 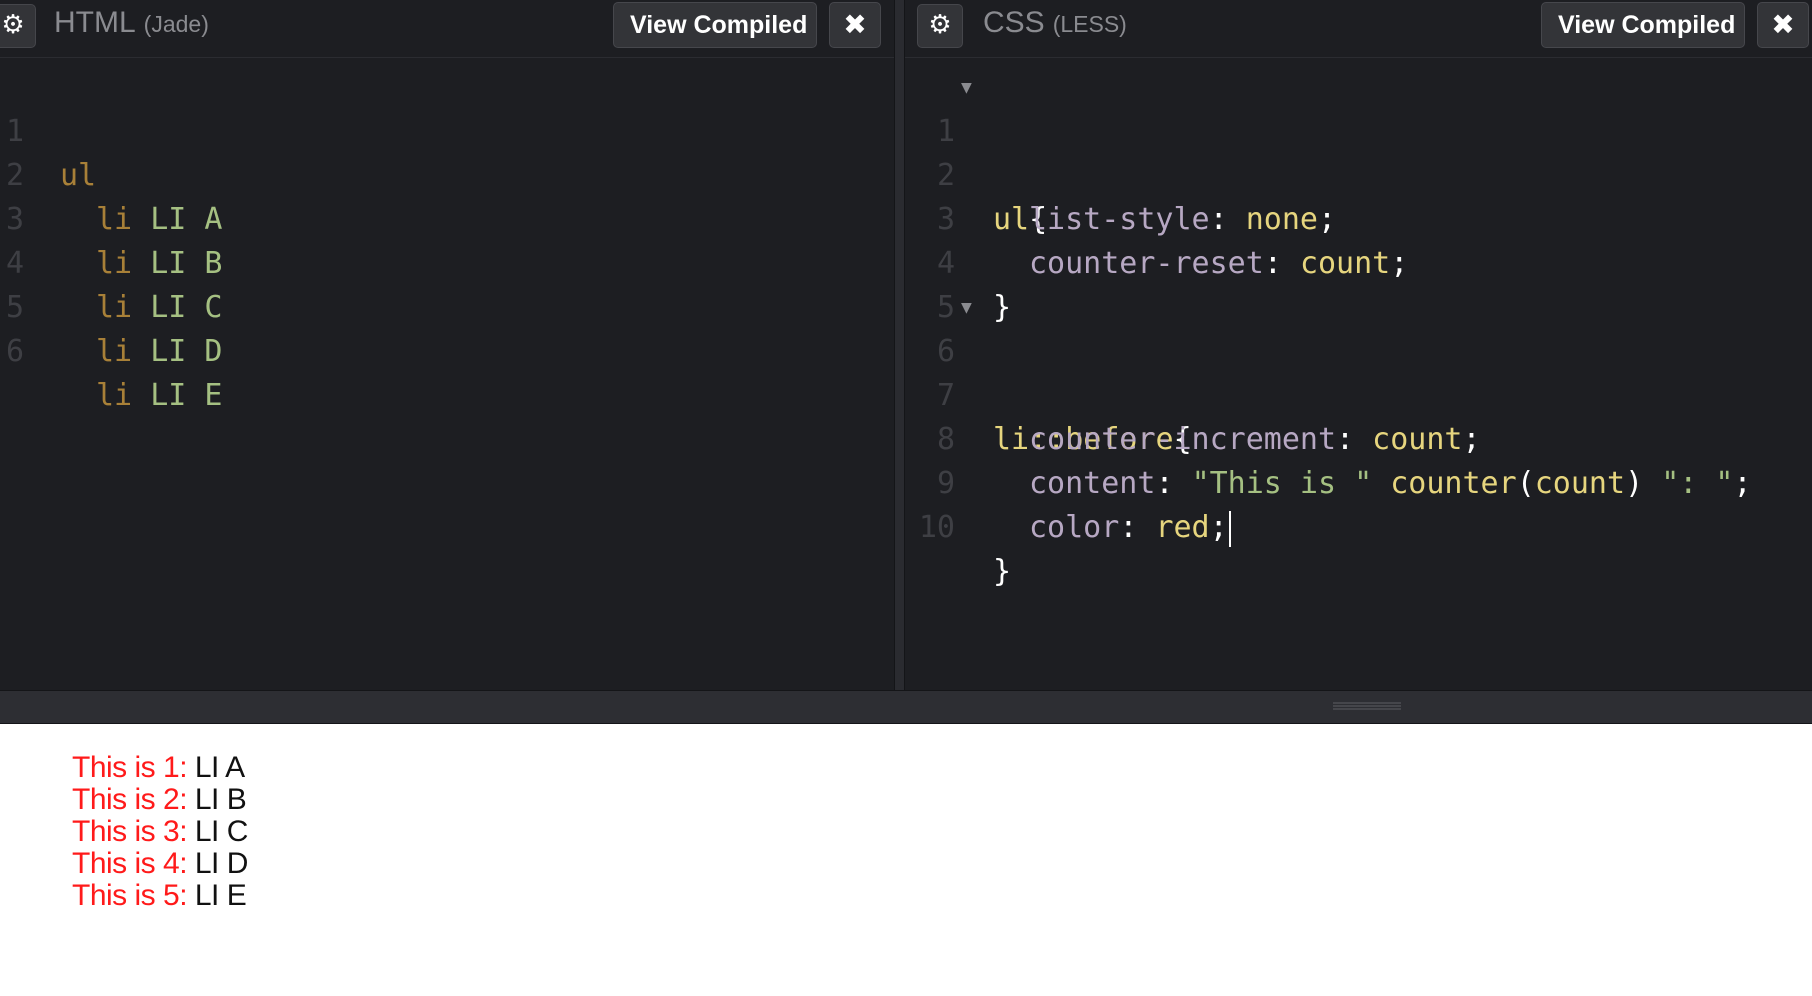 What do you see at coordinates (447, 173) in the screenshot?
I see `code-line: 2 li LI A` at bounding box center [447, 173].